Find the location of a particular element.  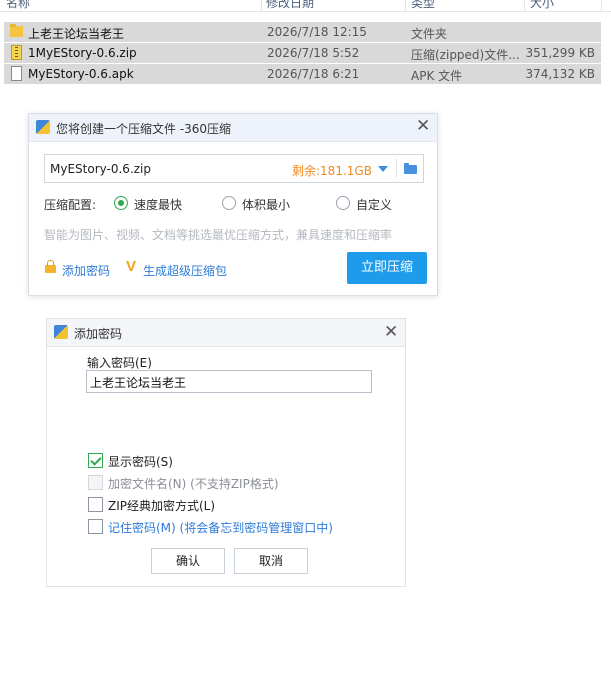

remaining-space-label: 剩余:181.1GB is located at coordinates (332, 171).